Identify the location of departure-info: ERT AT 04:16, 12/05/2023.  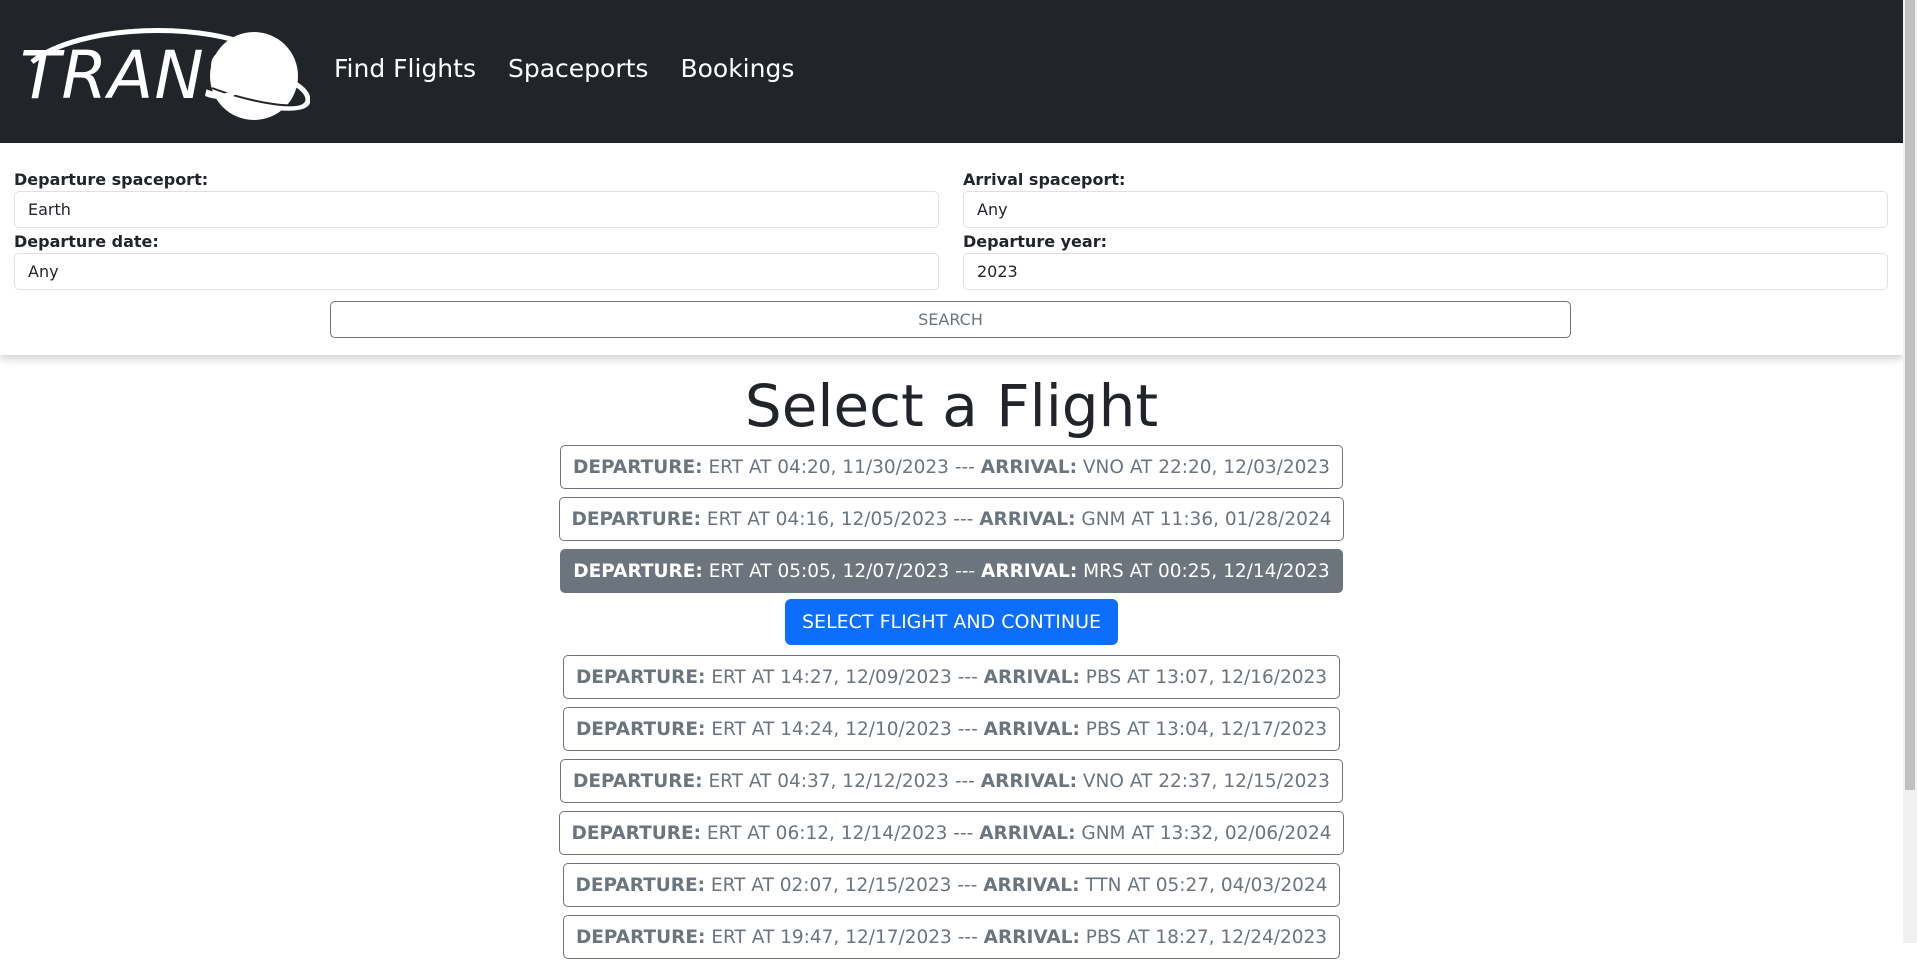
(827, 519).